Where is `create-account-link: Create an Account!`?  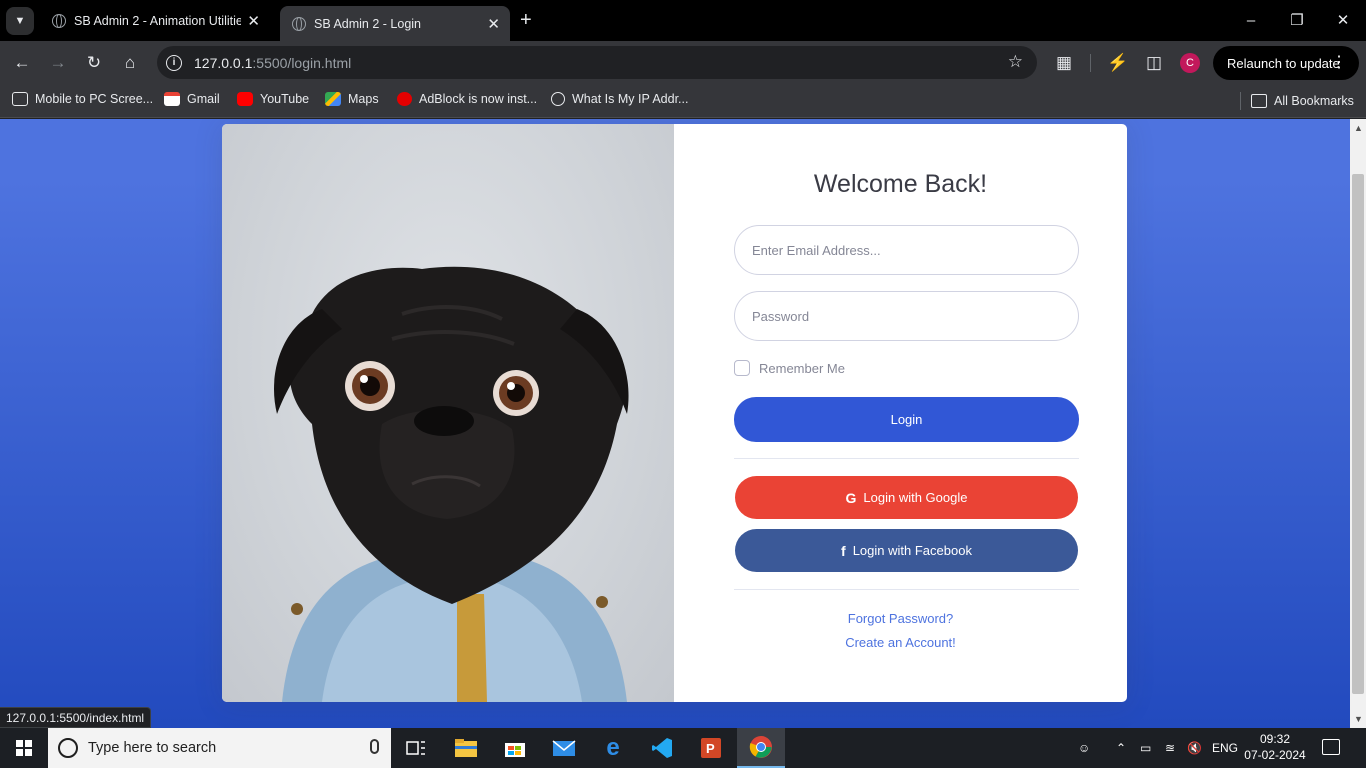 create-account-link: Create an Account! is located at coordinates (900, 642).